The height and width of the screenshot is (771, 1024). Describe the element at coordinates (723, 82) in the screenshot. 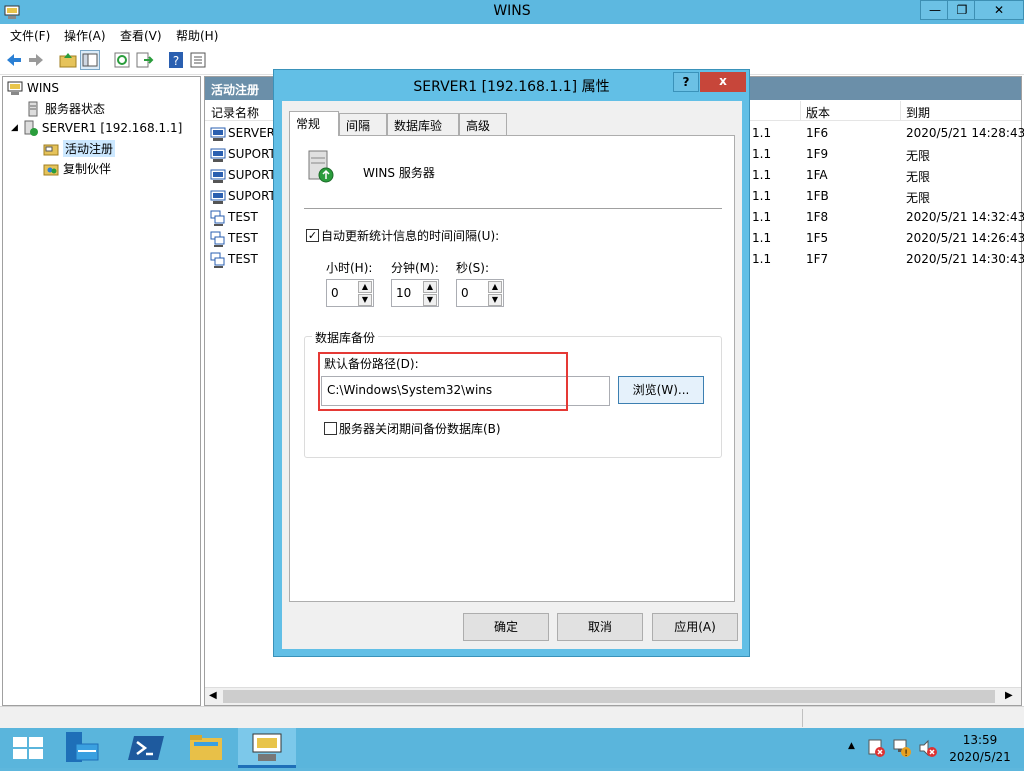

I see `dialog-close-button: x` at that location.